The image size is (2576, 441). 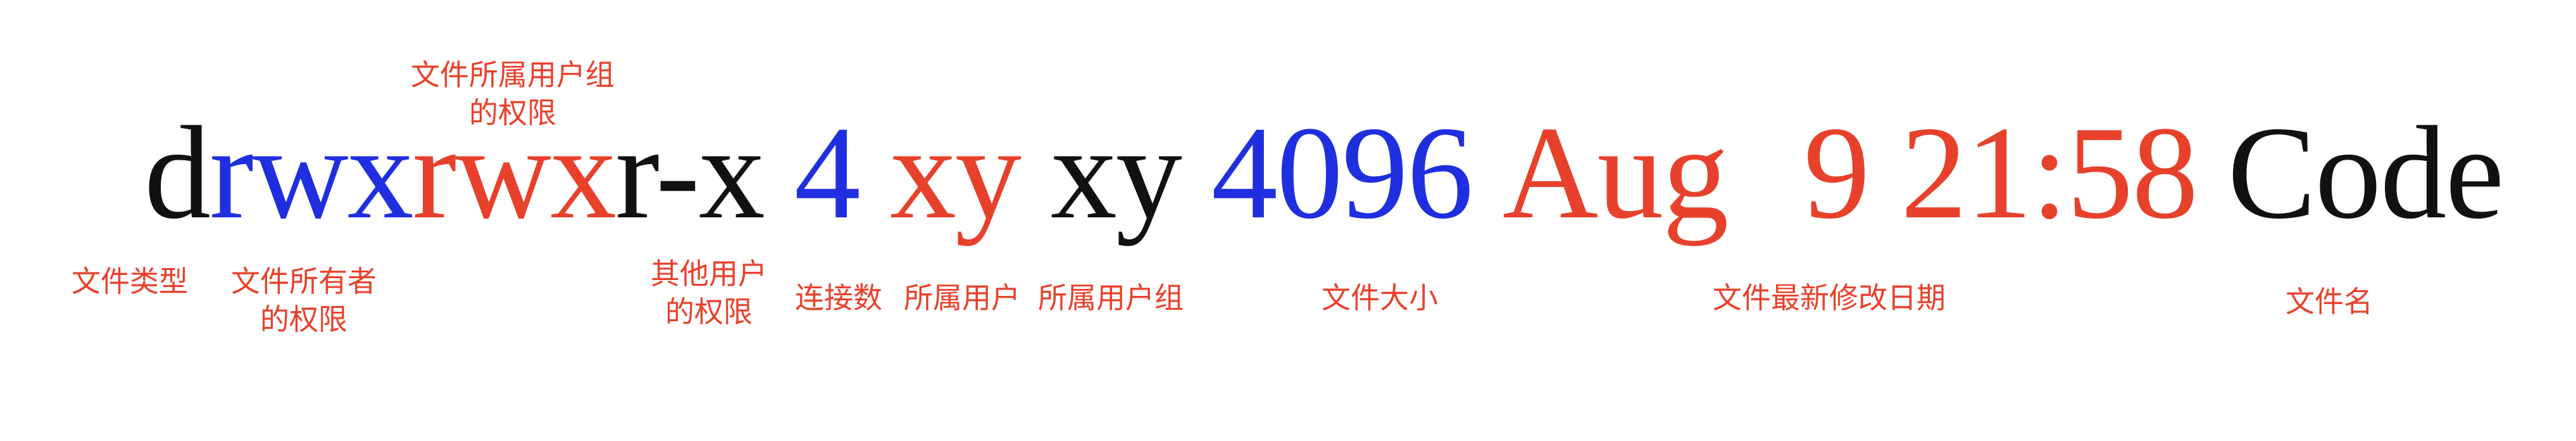 What do you see at coordinates (709, 293) in the screenshot?
I see `label-other-permission: 其他用户 的权限` at bounding box center [709, 293].